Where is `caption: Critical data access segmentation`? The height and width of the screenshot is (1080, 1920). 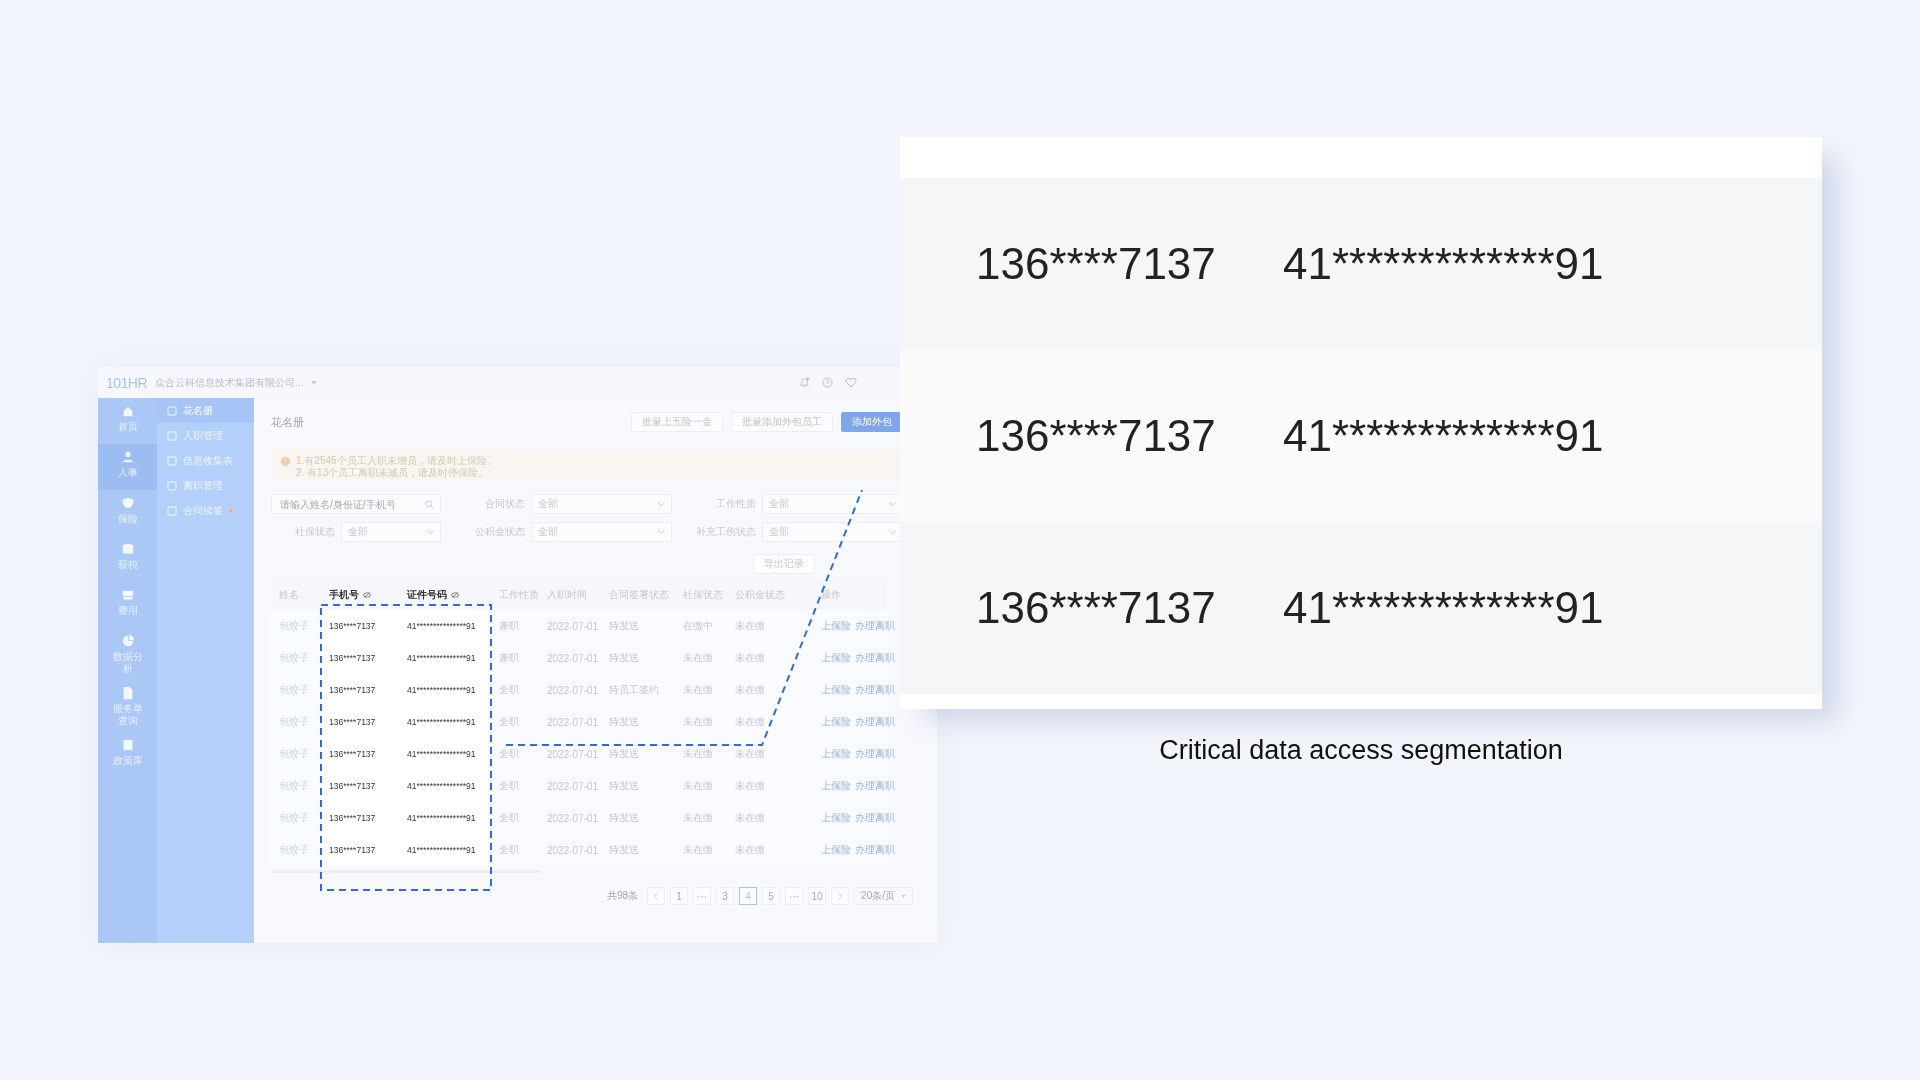 caption: Critical data access segmentation is located at coordinates (1361, 750).